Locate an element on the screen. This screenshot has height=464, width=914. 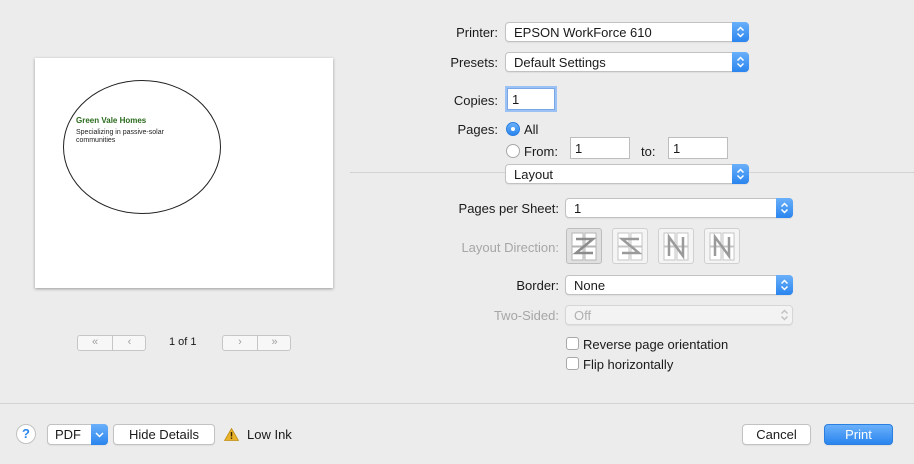
border-popup: None is located at coordinates (679, 285).